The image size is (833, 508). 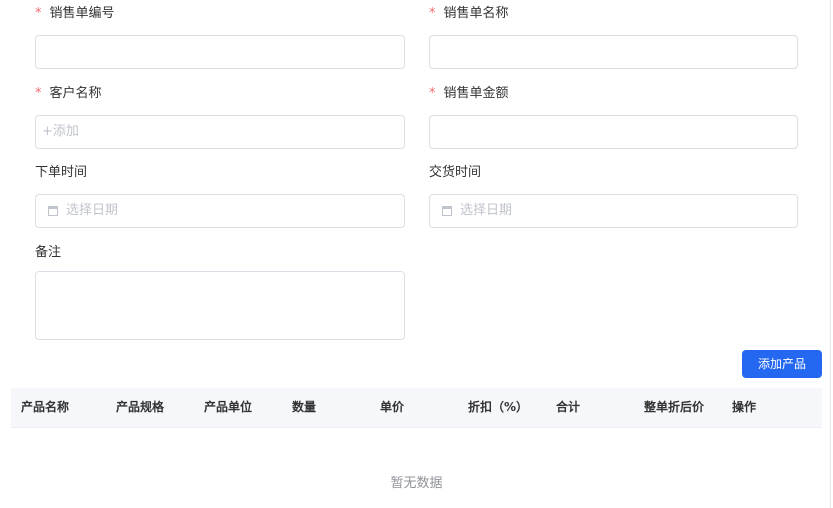 What do you see at coordinates (469, 93) in the screenshot?
I see `amount-label: * 销售单金额` at bounding box center [469, 93].